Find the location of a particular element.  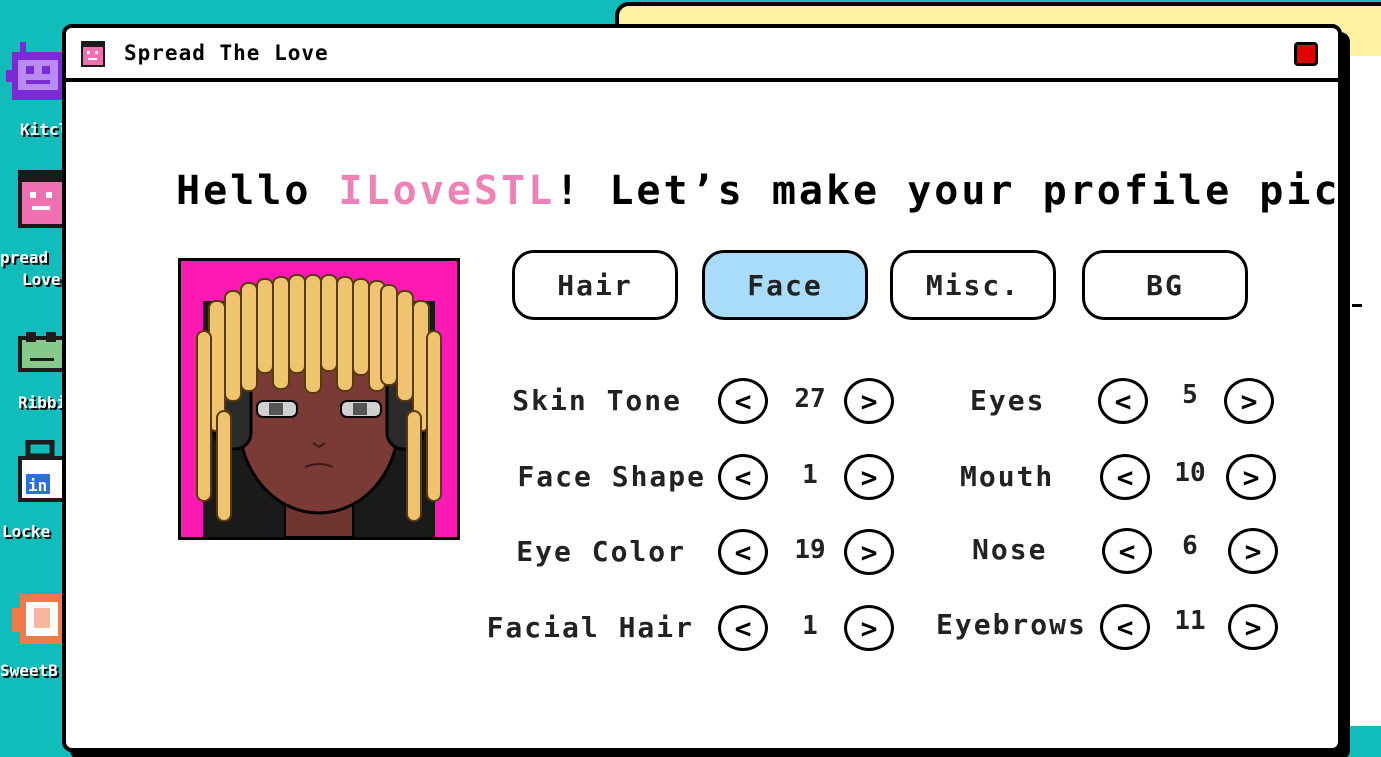

option-label: Skin Tone is located at coordinates (597, 400).